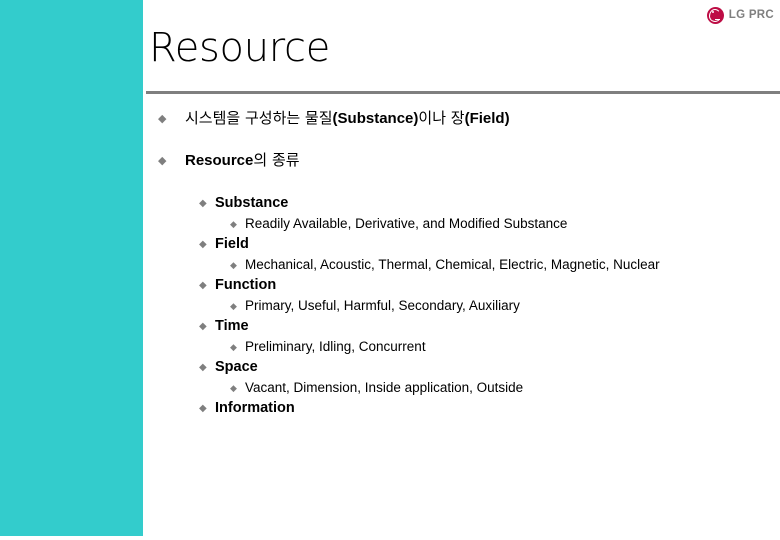  I want to click on bullet-text: 시스템을 구성하는 물질(Substance)이나 장(Field), so click(347, 118).